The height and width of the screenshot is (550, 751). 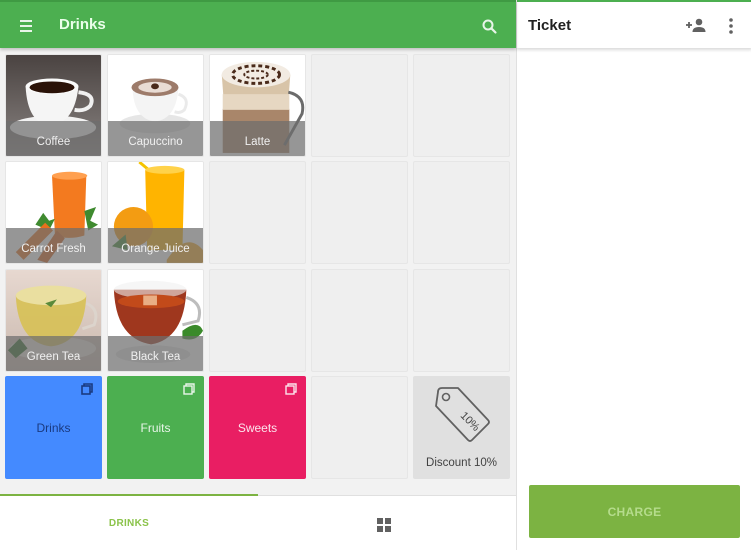 I want to click on add-customer-button, so click(x=696, y=26).